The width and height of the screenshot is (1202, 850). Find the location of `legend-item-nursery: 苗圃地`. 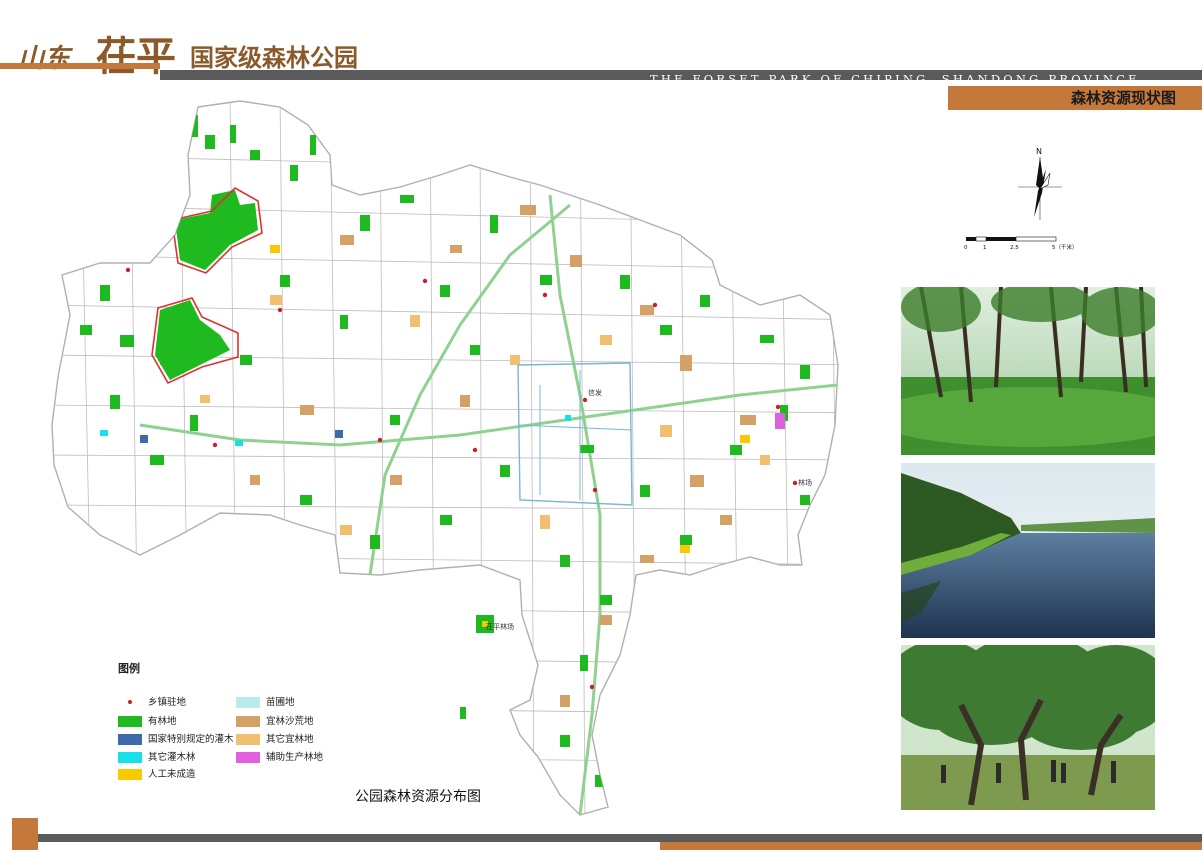

legend-item-nursery: 苗圃地 is located at coordinates (265, 703).